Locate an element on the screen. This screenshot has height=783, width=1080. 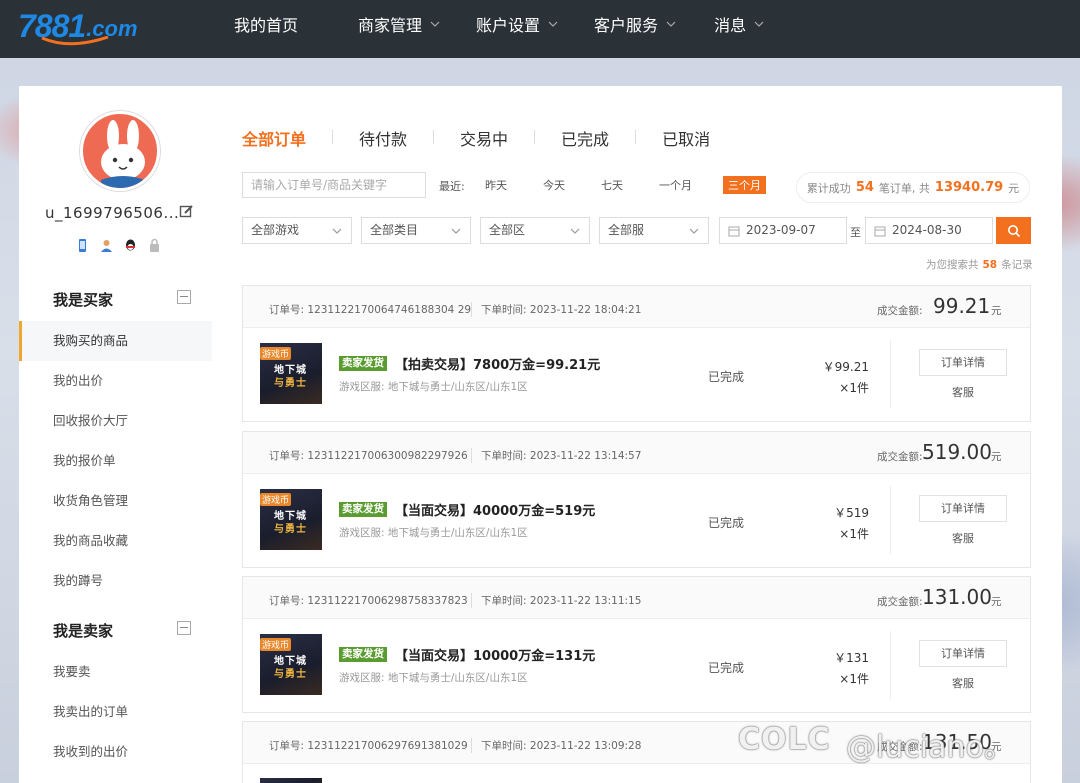
server-select: 全部服 is located at coordinates (654, 230).